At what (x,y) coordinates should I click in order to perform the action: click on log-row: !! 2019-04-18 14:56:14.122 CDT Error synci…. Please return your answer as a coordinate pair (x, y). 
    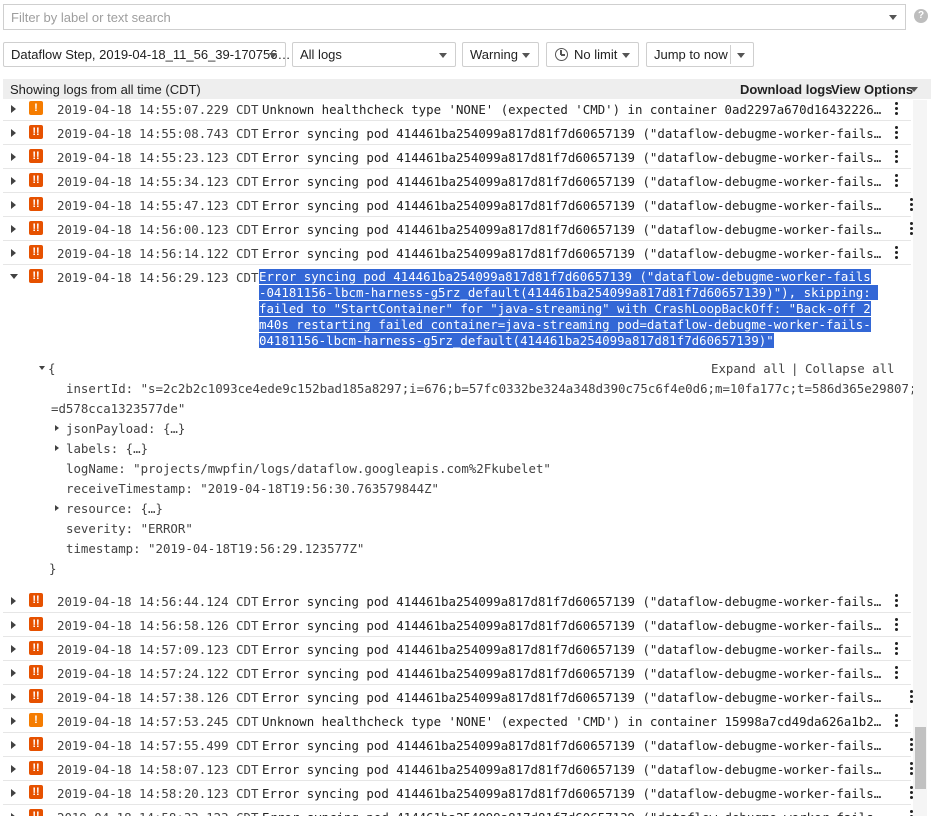
    Looking at the image, I should click on (457, 253).